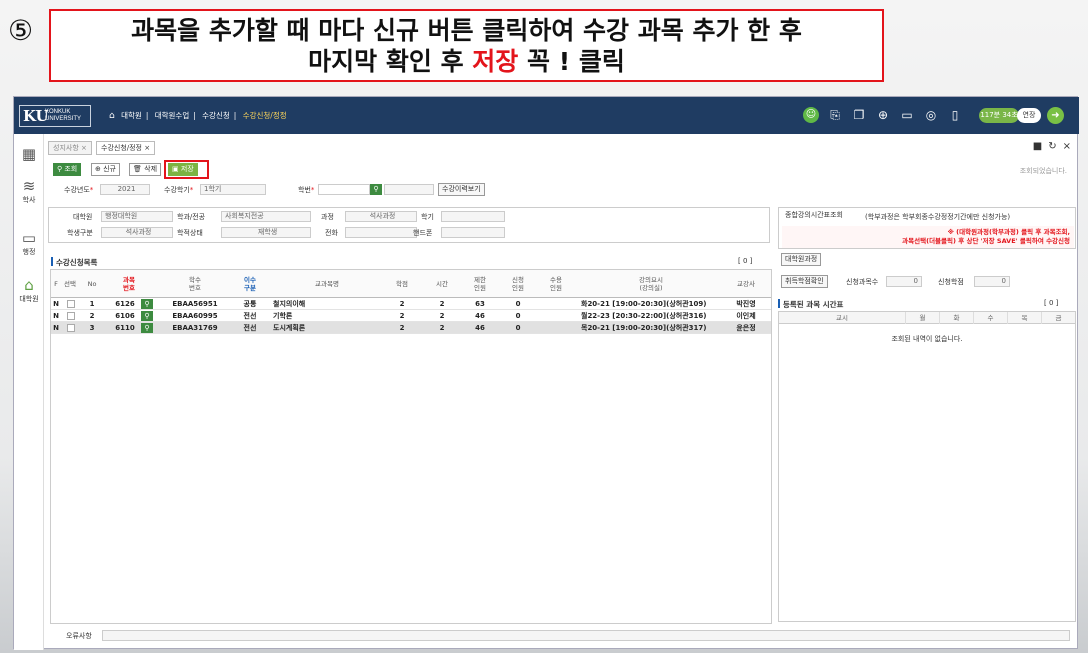  I want to click on instruction-line2-end: 꼭 ! 클릭, so click(571, 61).